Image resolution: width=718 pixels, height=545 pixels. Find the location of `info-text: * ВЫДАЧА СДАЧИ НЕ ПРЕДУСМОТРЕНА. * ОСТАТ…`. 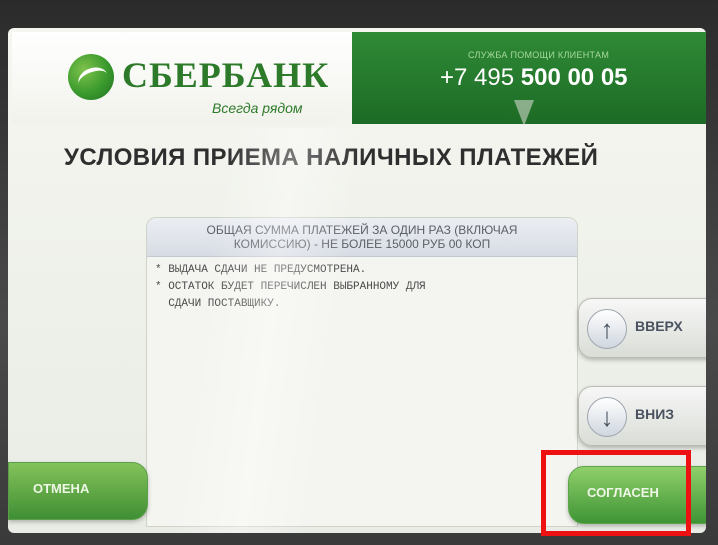

info-text: * ВЫДАЧА СДАЧИ НЕ ПРЕДУСМОТРЕНА. * ОСТАТ… is located at coordinates (360, 287).